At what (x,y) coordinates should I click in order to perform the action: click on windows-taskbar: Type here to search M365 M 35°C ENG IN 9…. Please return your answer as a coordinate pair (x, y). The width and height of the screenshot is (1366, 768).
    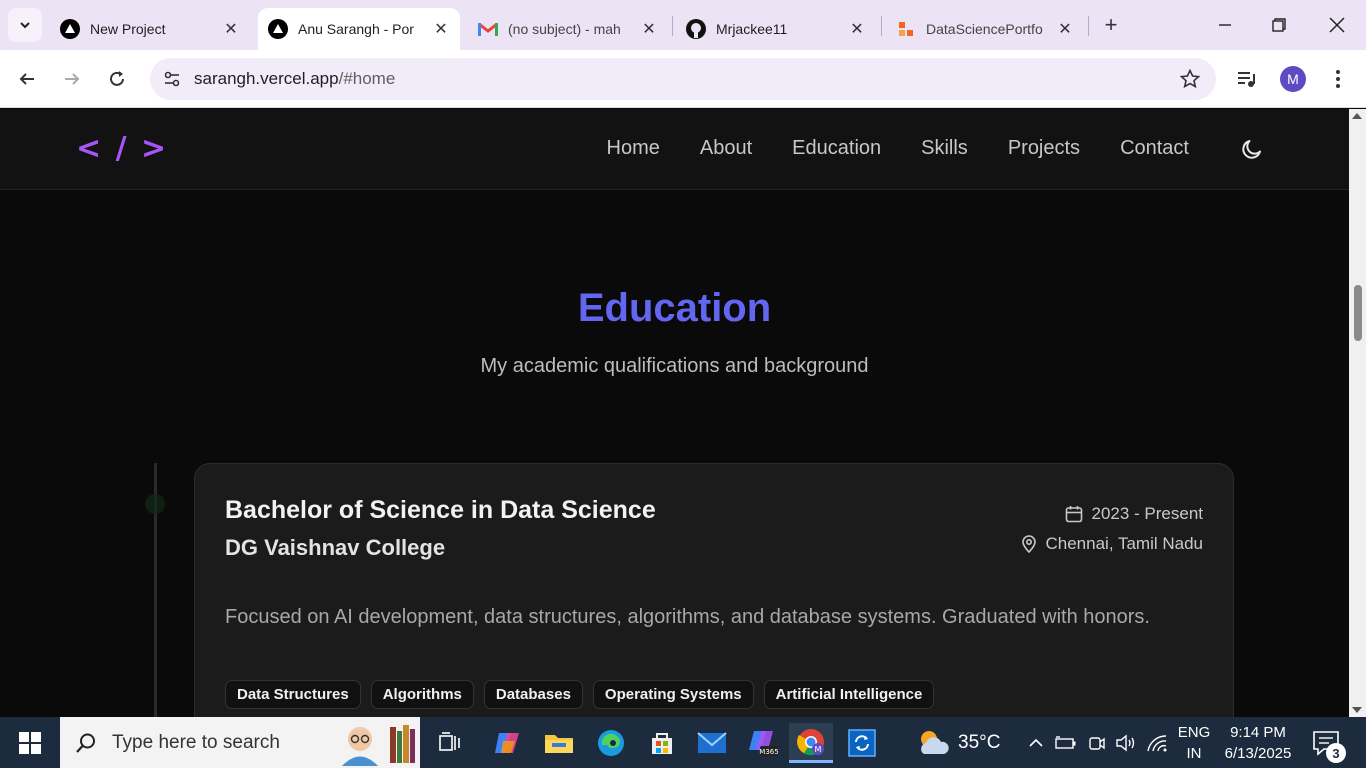
    Looking at the image, I should click on (683, 742).